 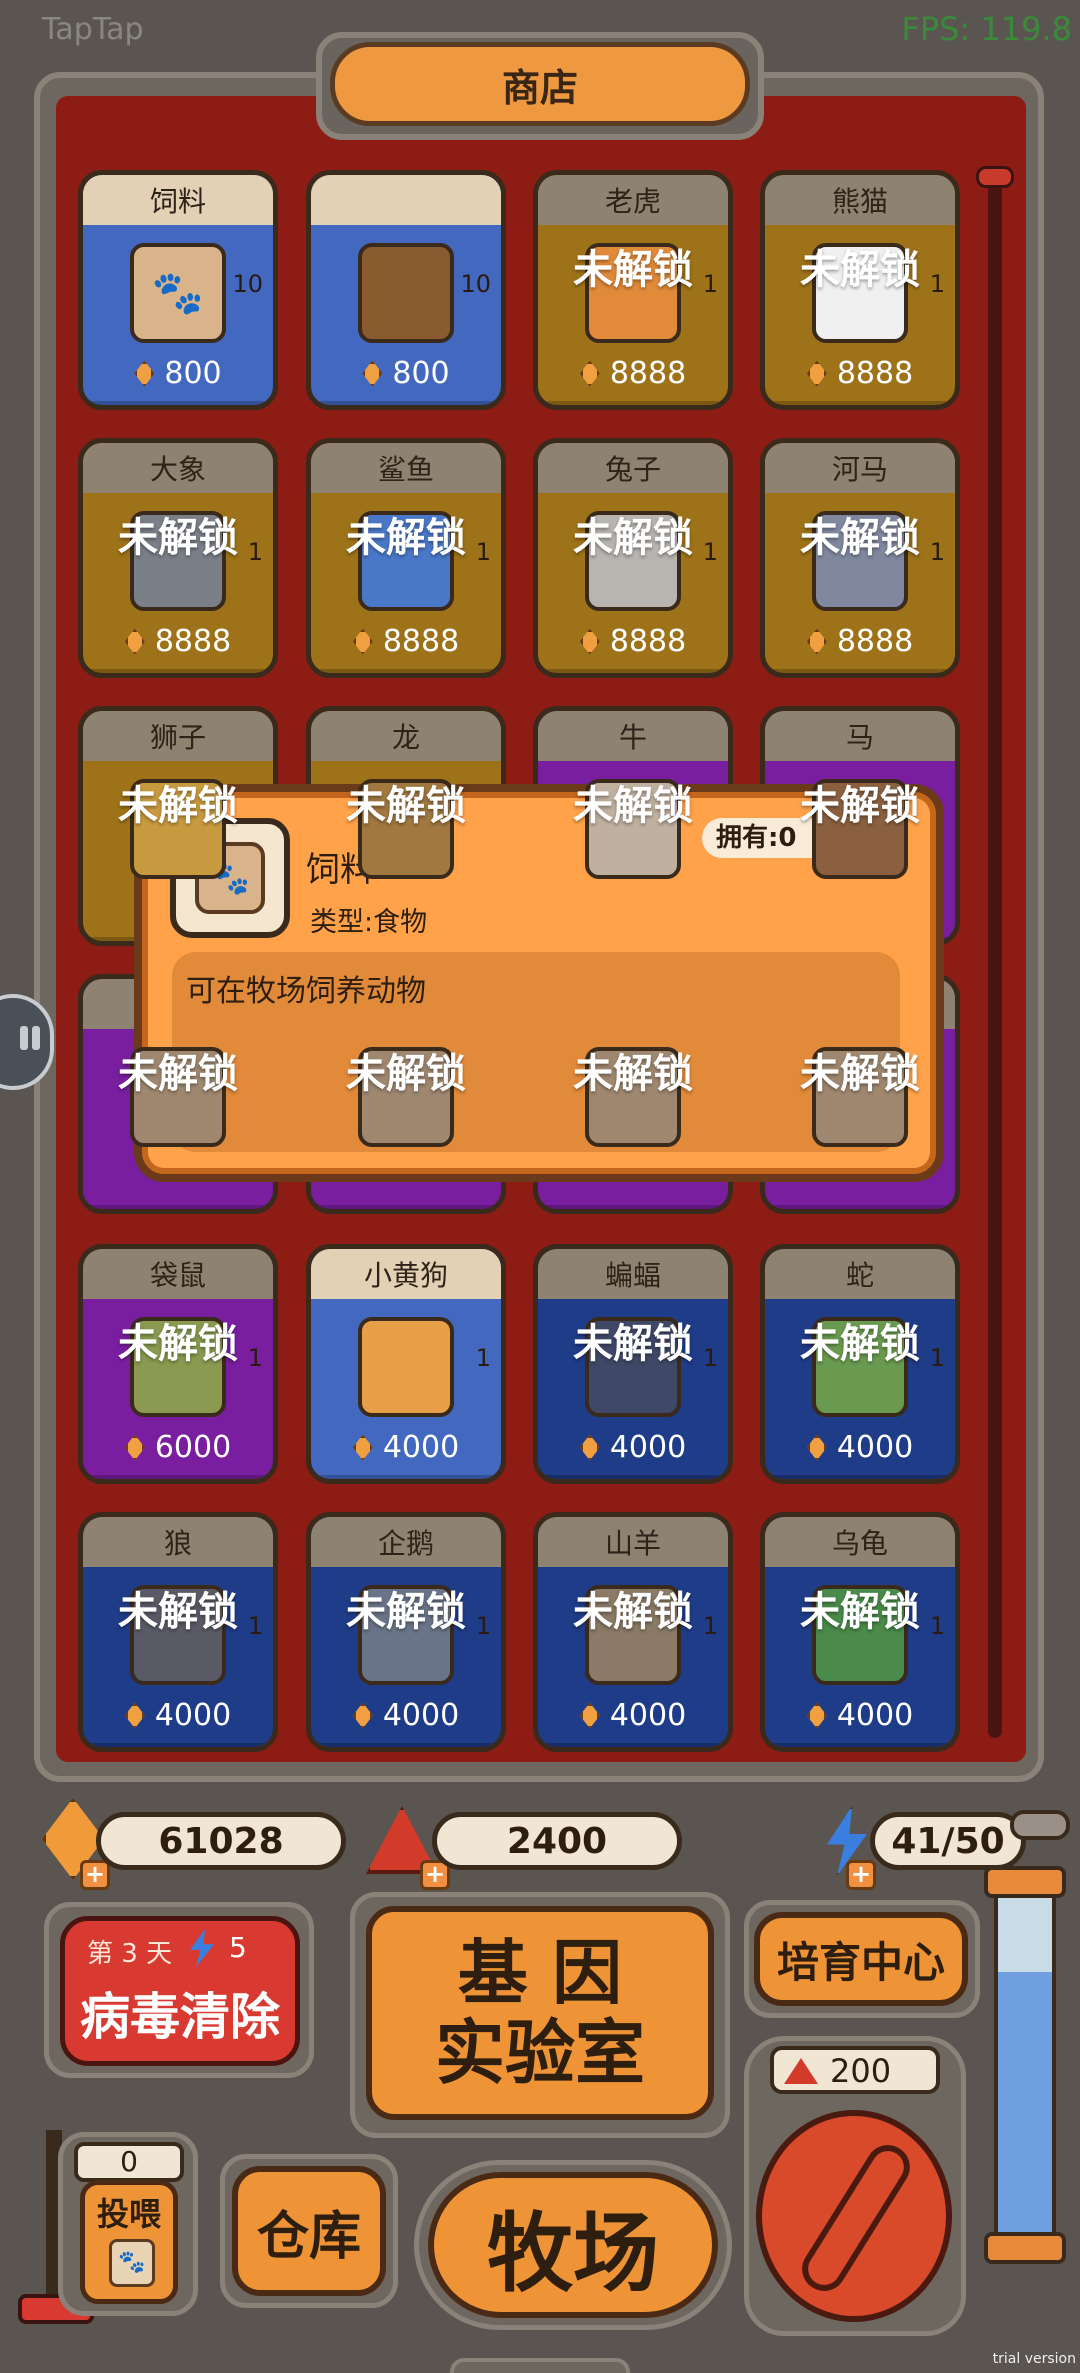 I want to click on gauge-dial-button, so click(x=854, y=2216).